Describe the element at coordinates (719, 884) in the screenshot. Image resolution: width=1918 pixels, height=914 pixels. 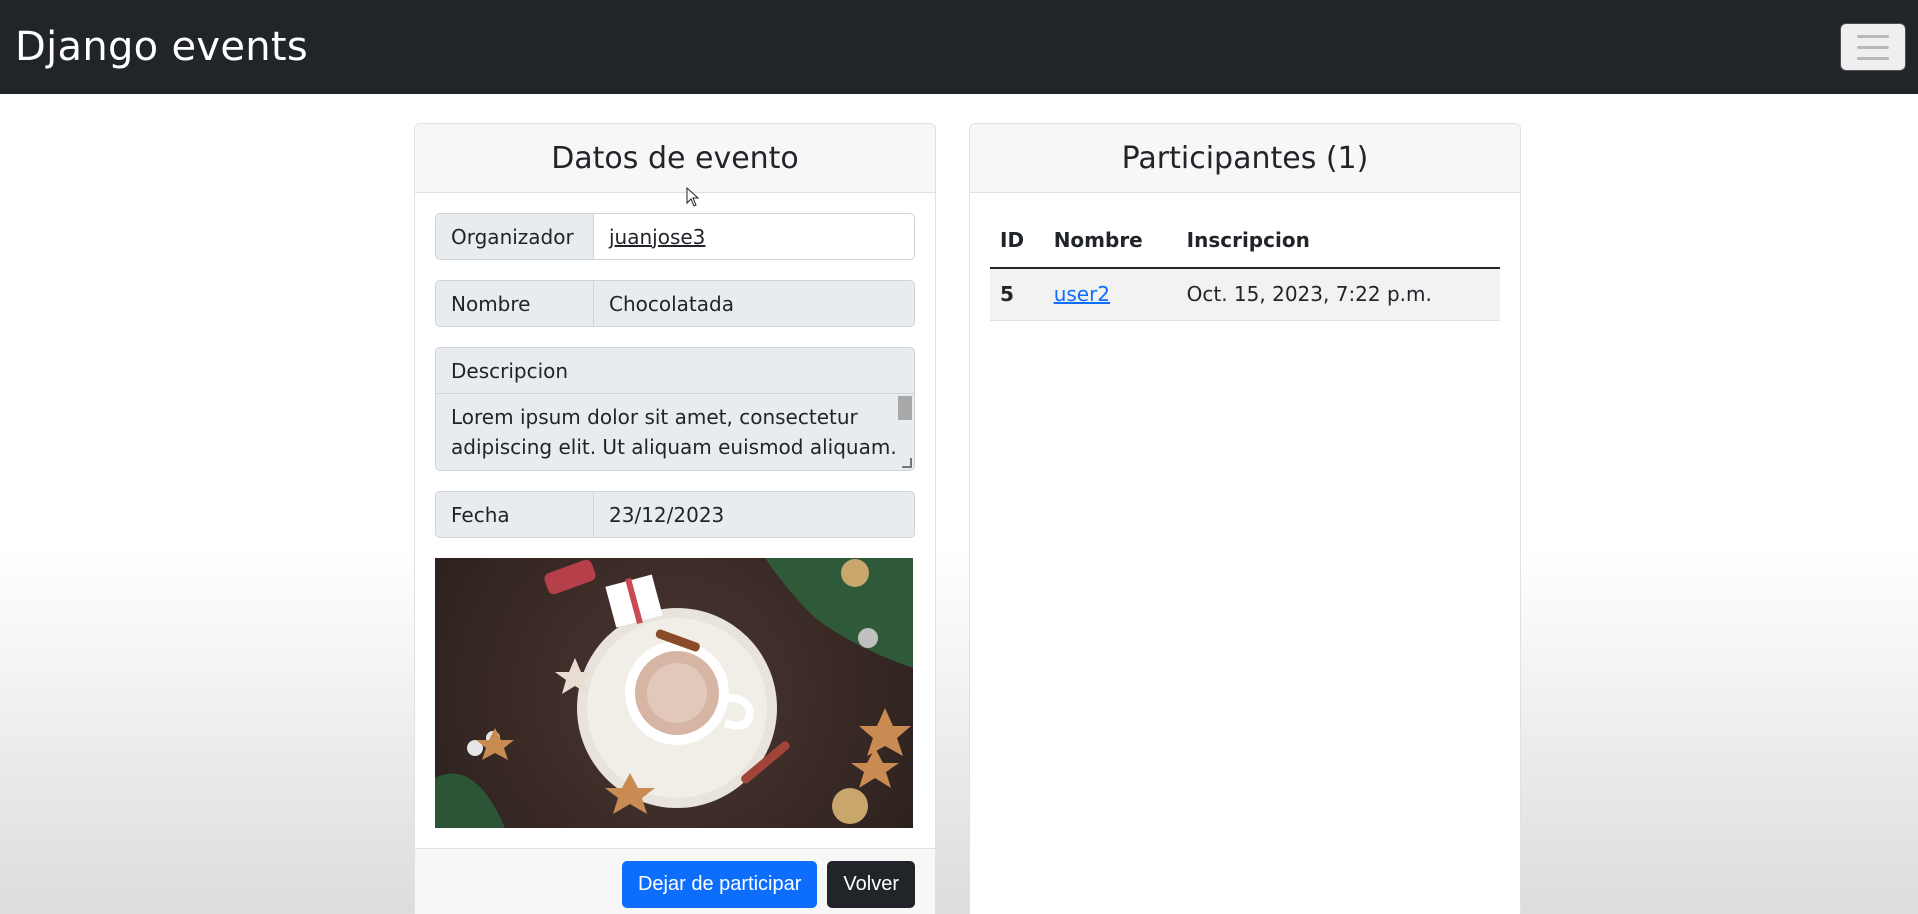
I see `leave-event-button: Dejar de participar` at that location.